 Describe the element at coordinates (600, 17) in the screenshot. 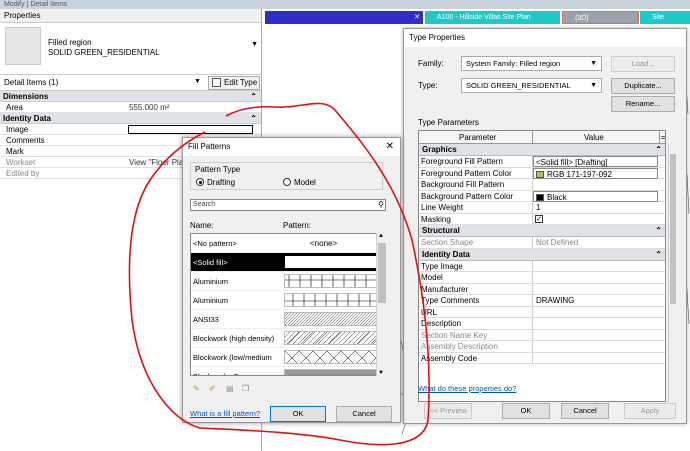

I see `view-tab: {3D}` at that location.